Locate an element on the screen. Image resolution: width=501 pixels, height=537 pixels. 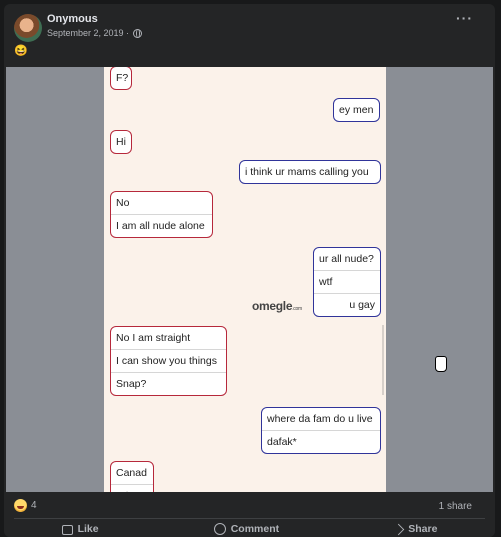
post-date: September 2, 2019 · is located at coordinates (88, 33).